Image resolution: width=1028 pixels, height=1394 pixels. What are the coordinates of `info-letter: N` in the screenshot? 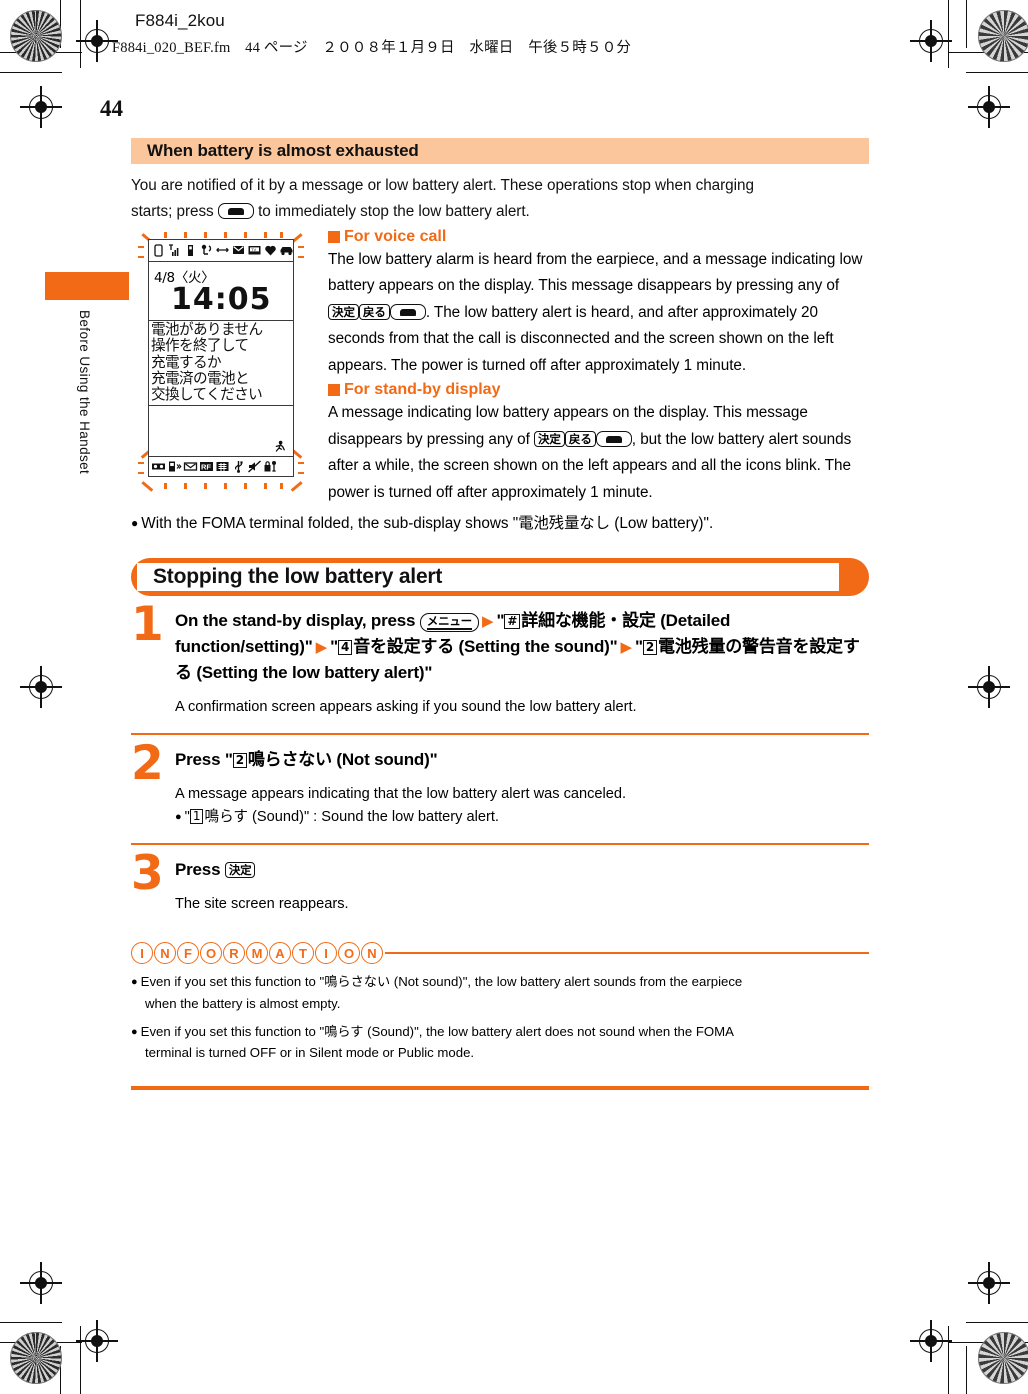 It's located at (165, 953).